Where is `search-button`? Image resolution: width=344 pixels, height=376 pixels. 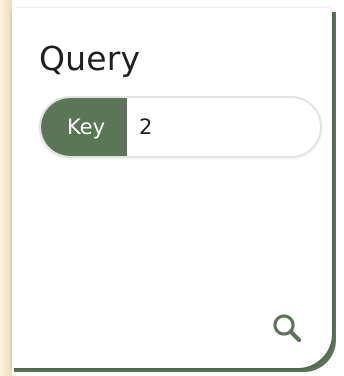
search-button is located at coordinates (287, 328).